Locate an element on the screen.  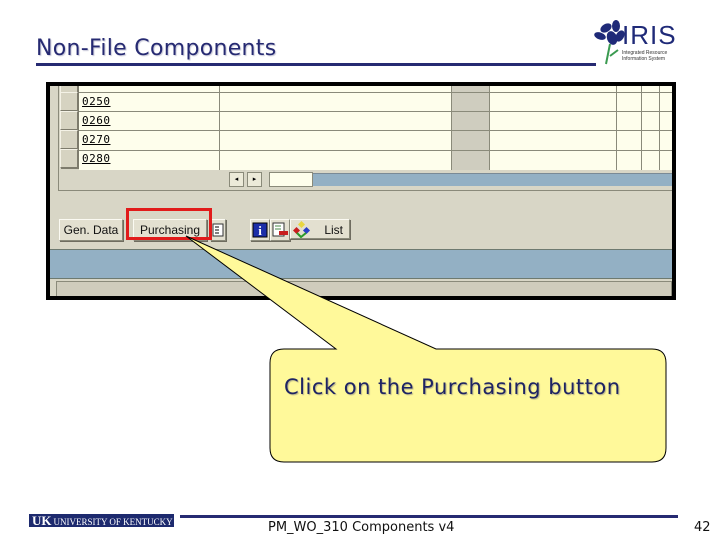
item-number: 0280 is located at coordinates (96, 158).